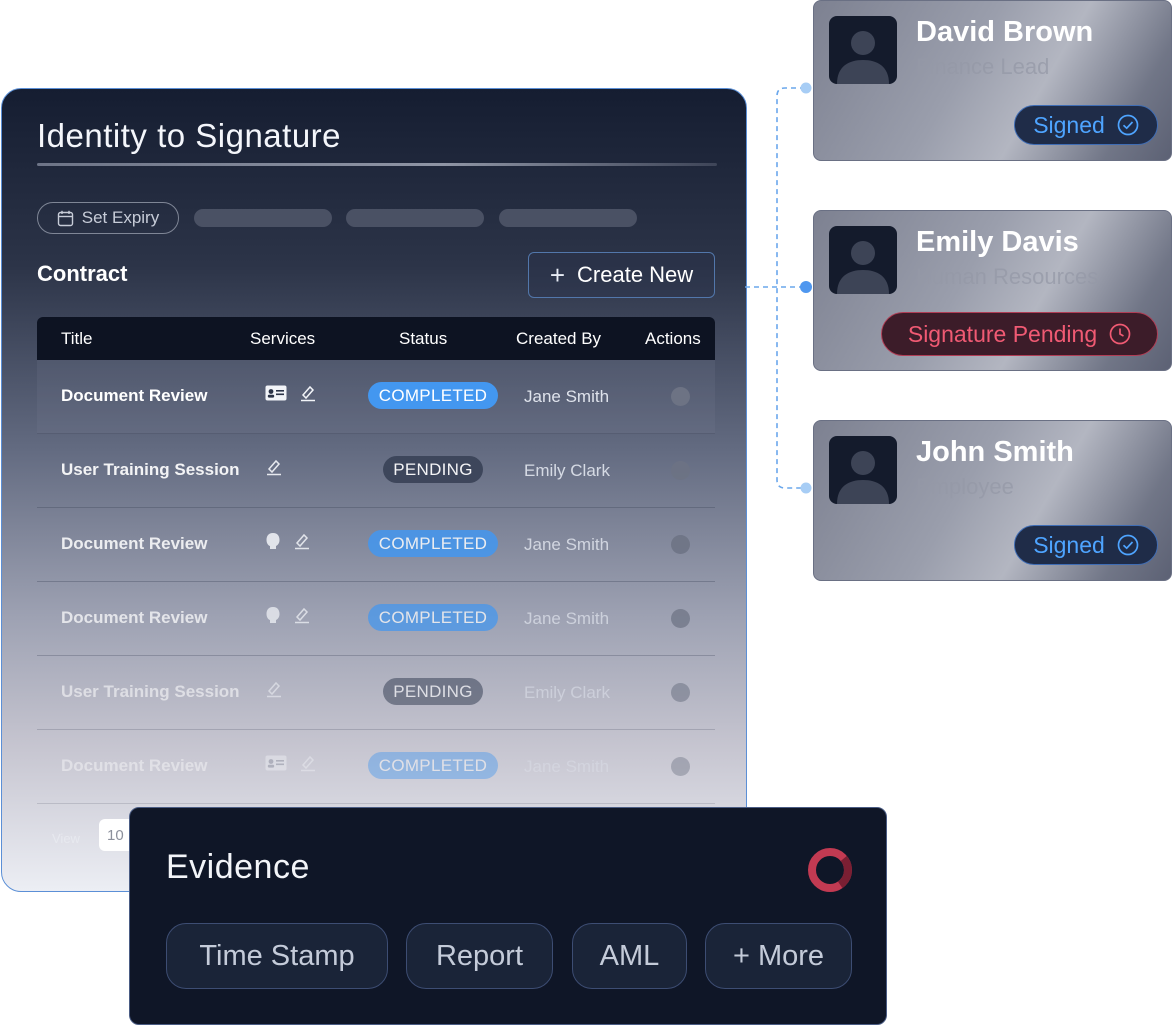  I want to click on evidence-item-report: Report, so click(479, 956).